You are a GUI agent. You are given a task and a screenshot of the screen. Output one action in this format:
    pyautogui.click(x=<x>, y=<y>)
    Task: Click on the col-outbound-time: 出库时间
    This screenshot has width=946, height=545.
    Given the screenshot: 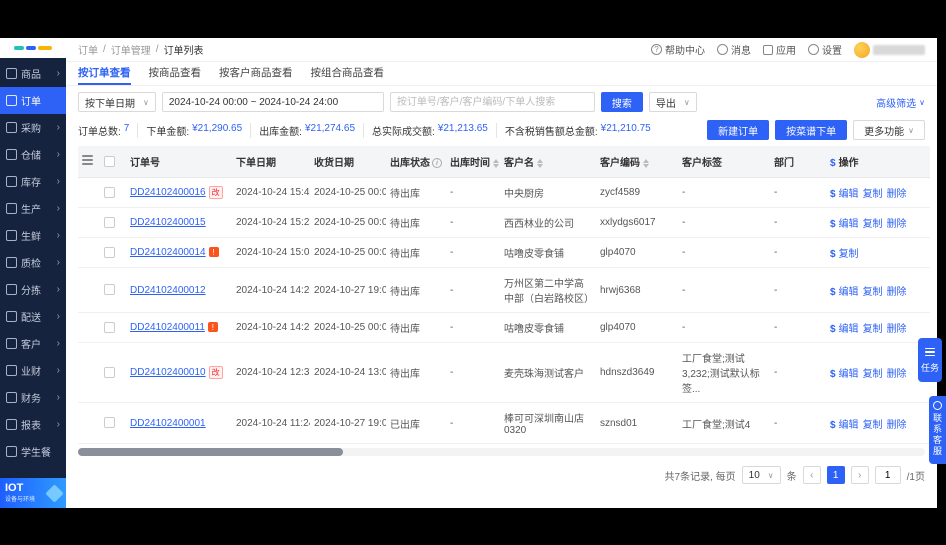 What is the action you would take?
    pyautogui.click(x=473, y=162)
    